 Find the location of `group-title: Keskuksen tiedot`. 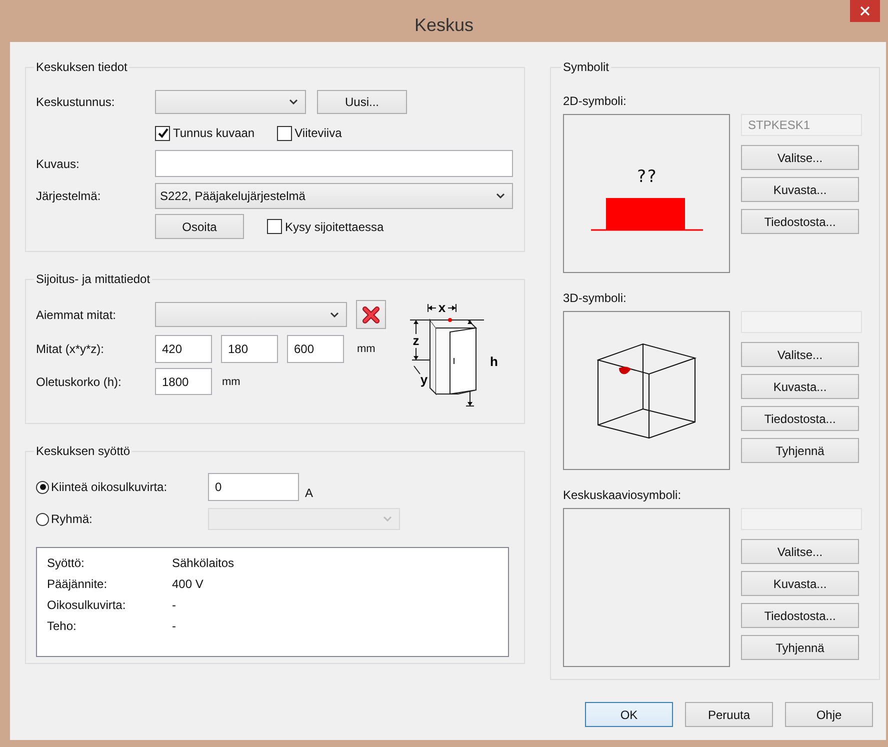

group-title: Keskuksen tiedot is located at coordinates (81, 67).